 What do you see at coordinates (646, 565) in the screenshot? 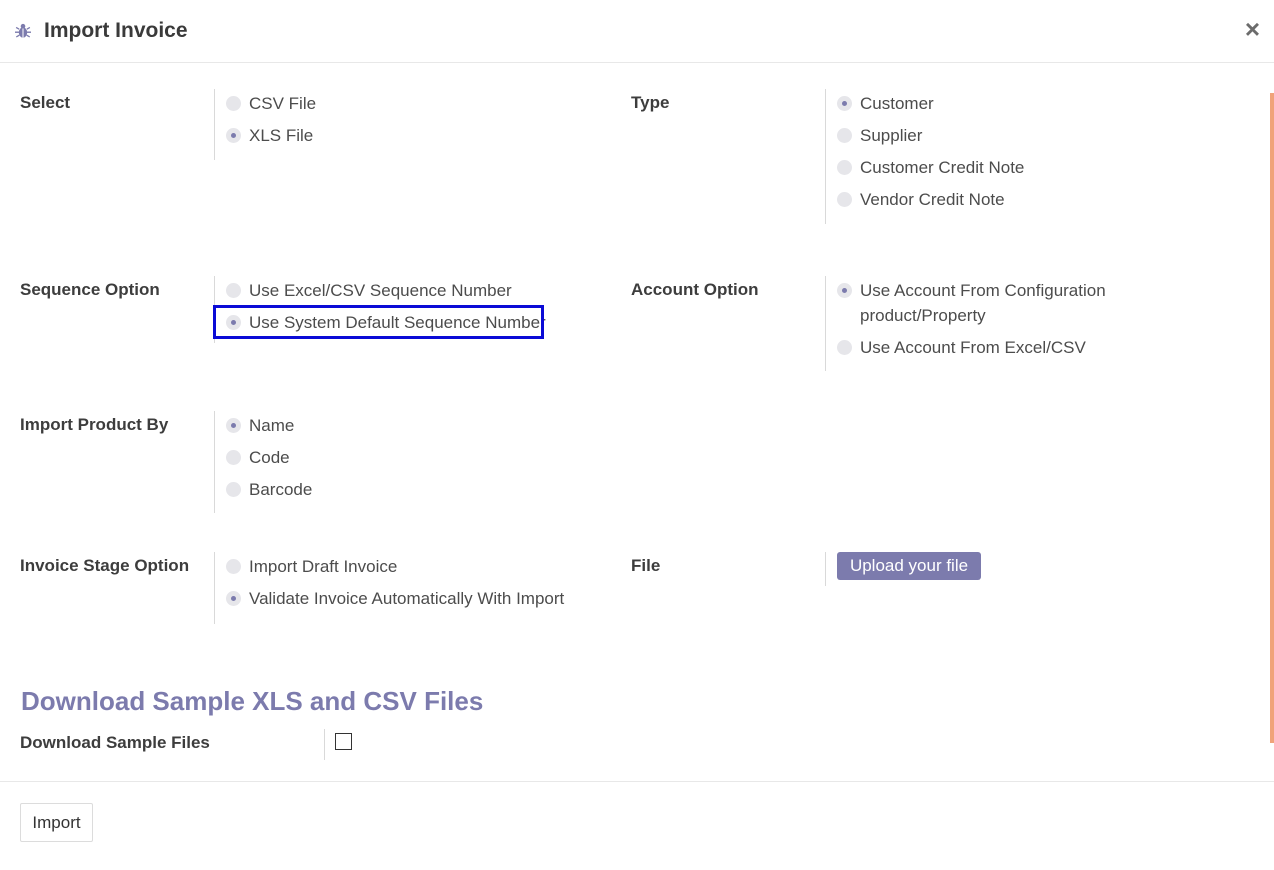
I see `file-label: File` at bounding box center [646, 565].